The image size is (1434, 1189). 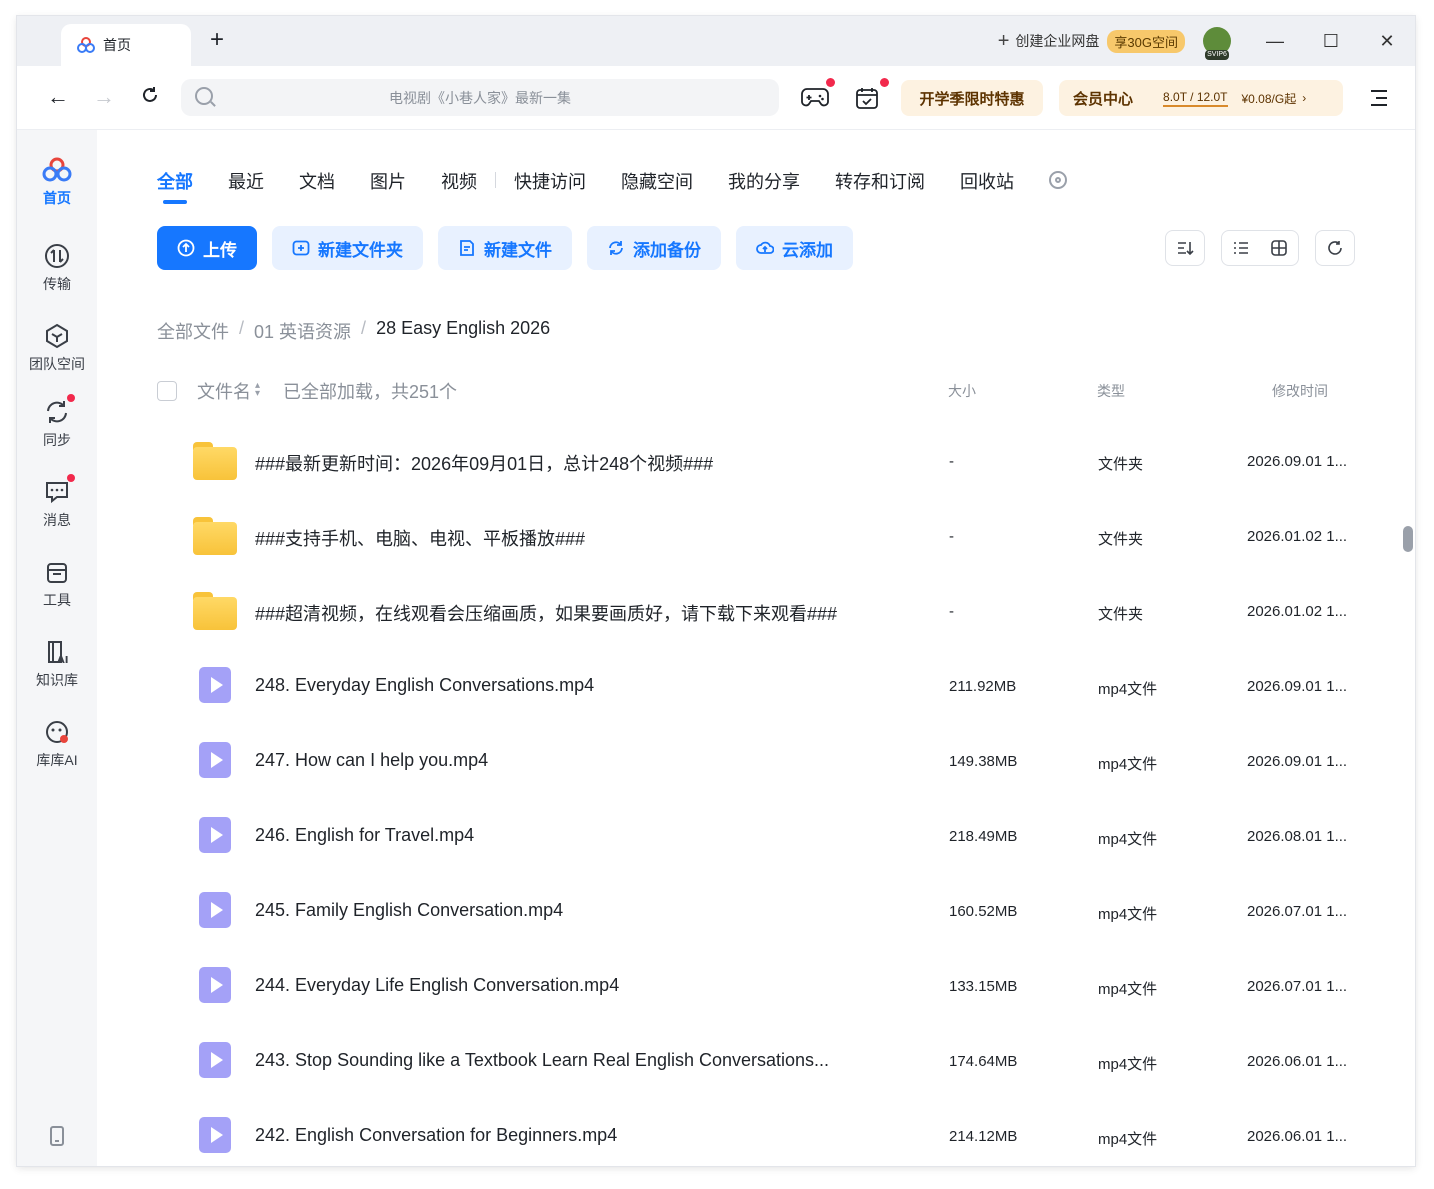 What do you see at coordinates (167, 391) in the screenshot?
I see `select-all-checkbox` at bounding box center [167, 391].